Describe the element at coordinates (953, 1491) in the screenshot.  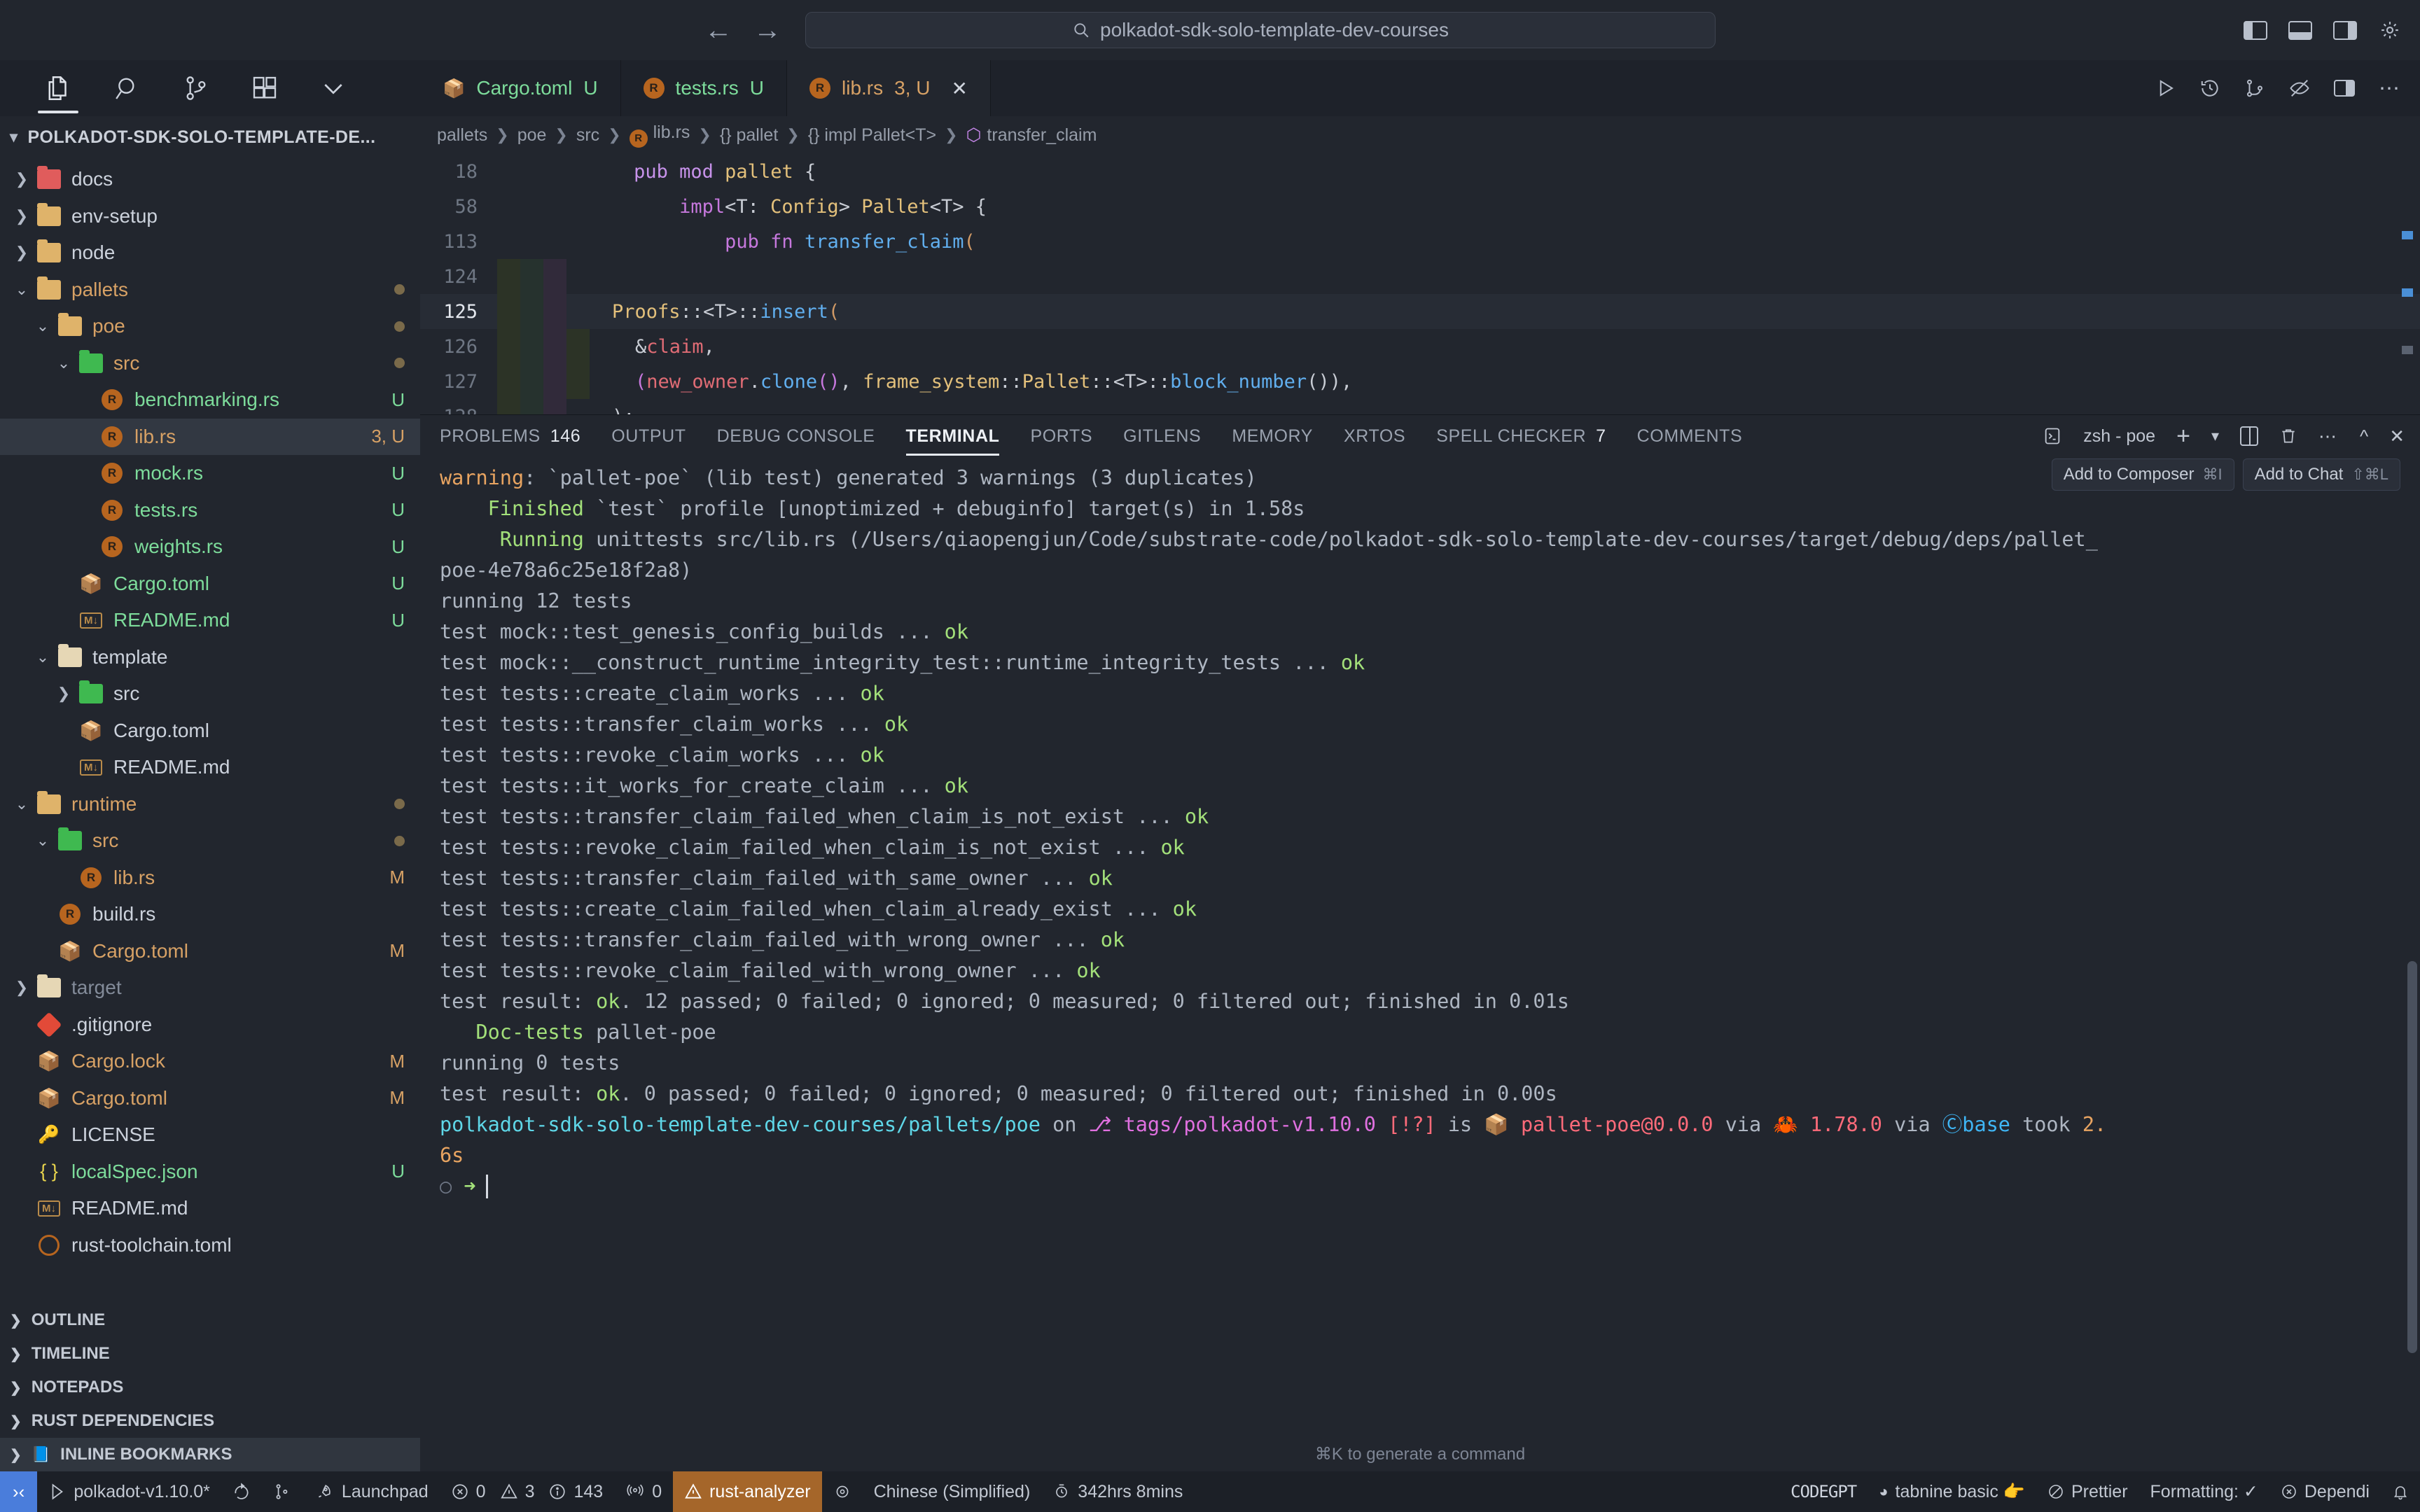
I see `status-language: Chinese (Simplified)` at that location.